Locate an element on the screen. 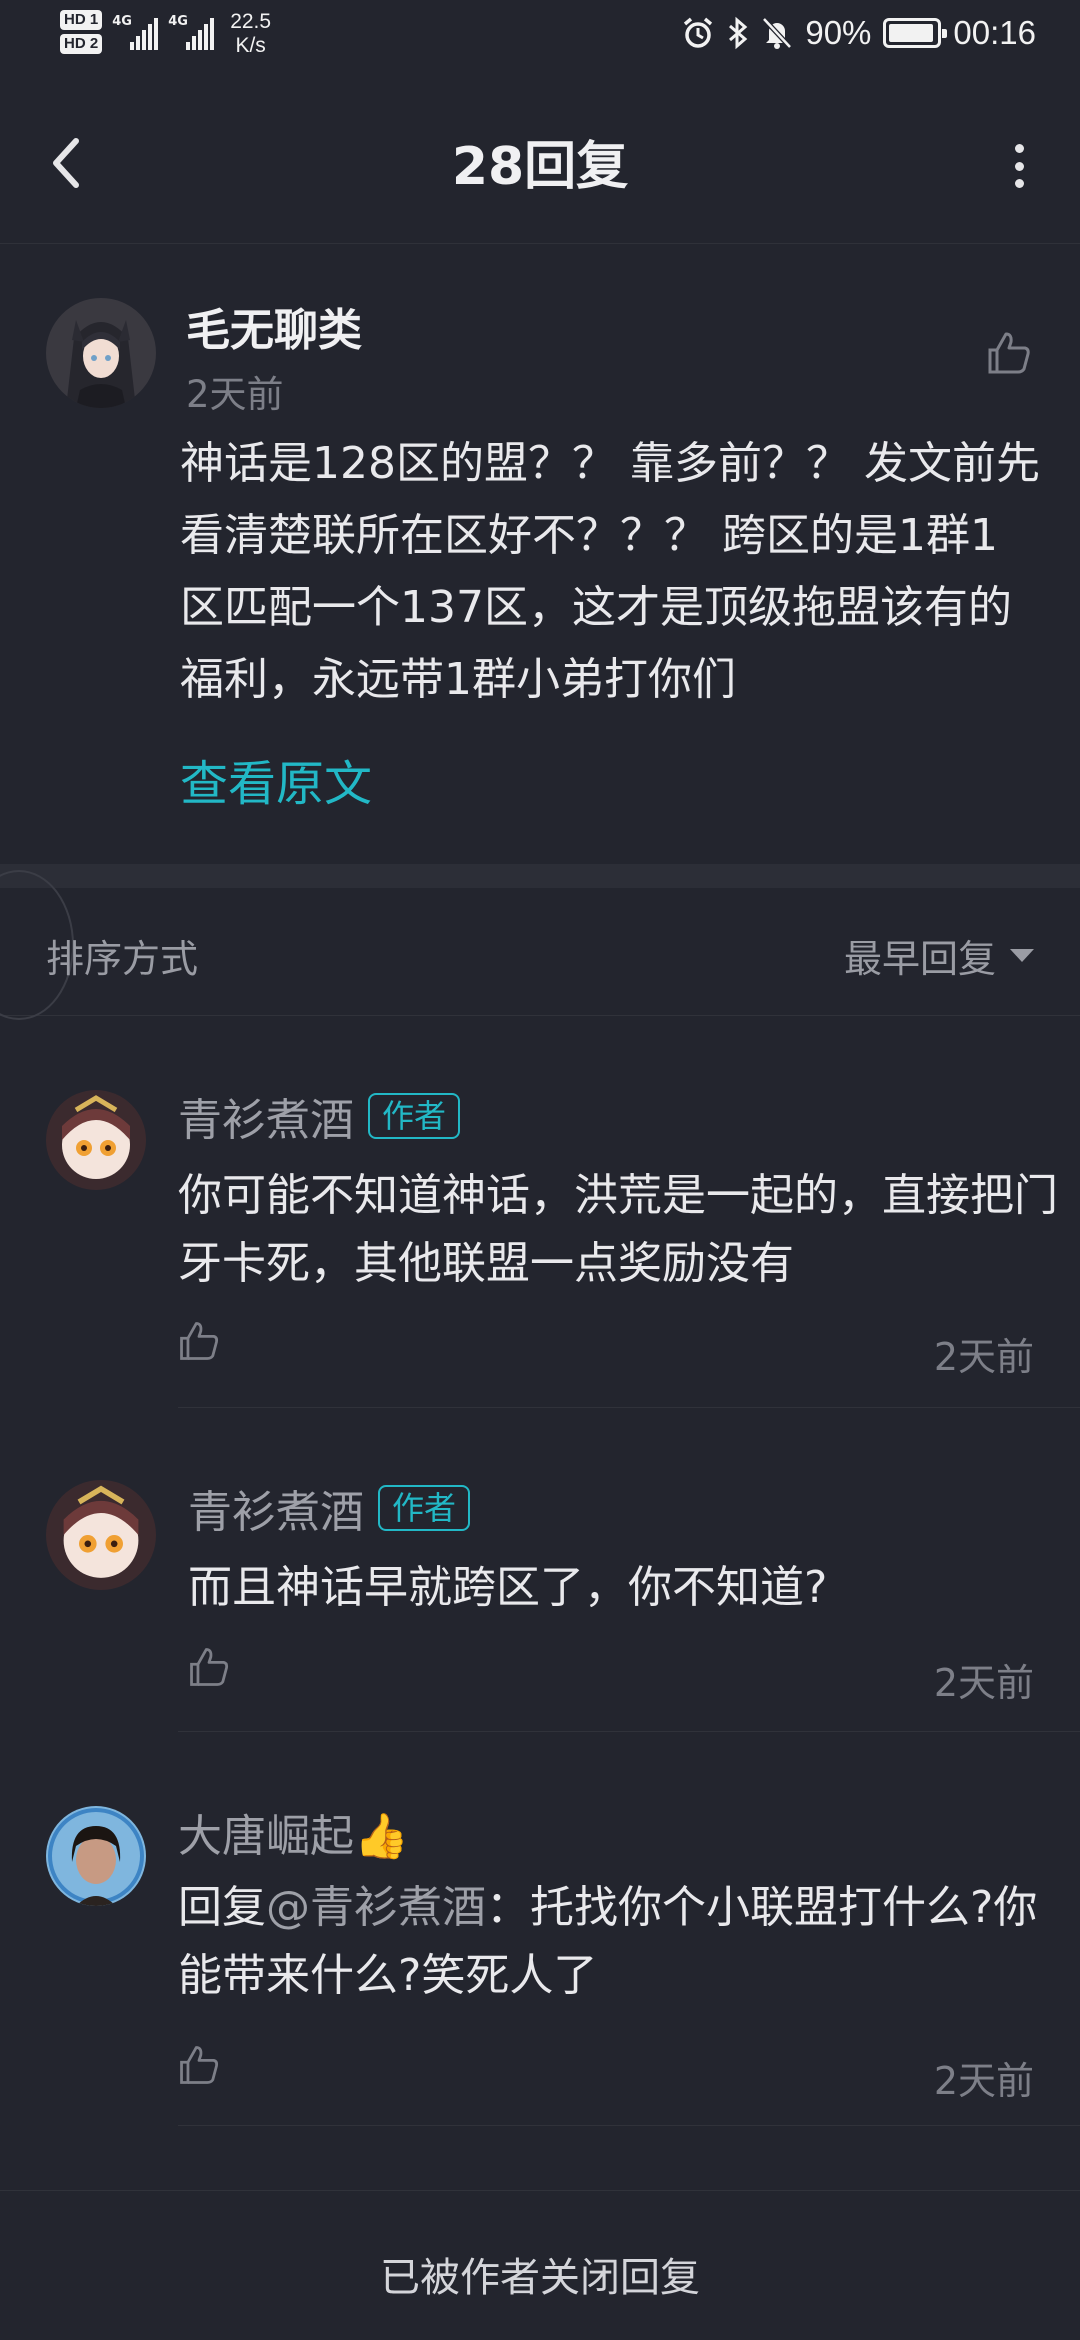 The image size is (1080, 2340). network-speed-value: 22.5 is located at coordinates (251, 21).